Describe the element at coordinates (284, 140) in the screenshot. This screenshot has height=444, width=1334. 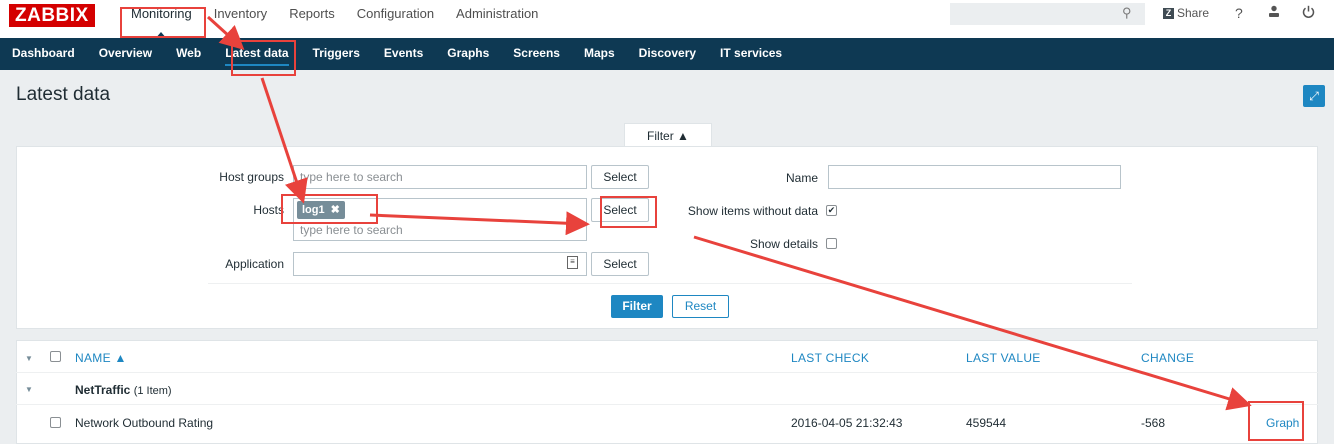
I see `arrow-latest-to-hosts` at that location.